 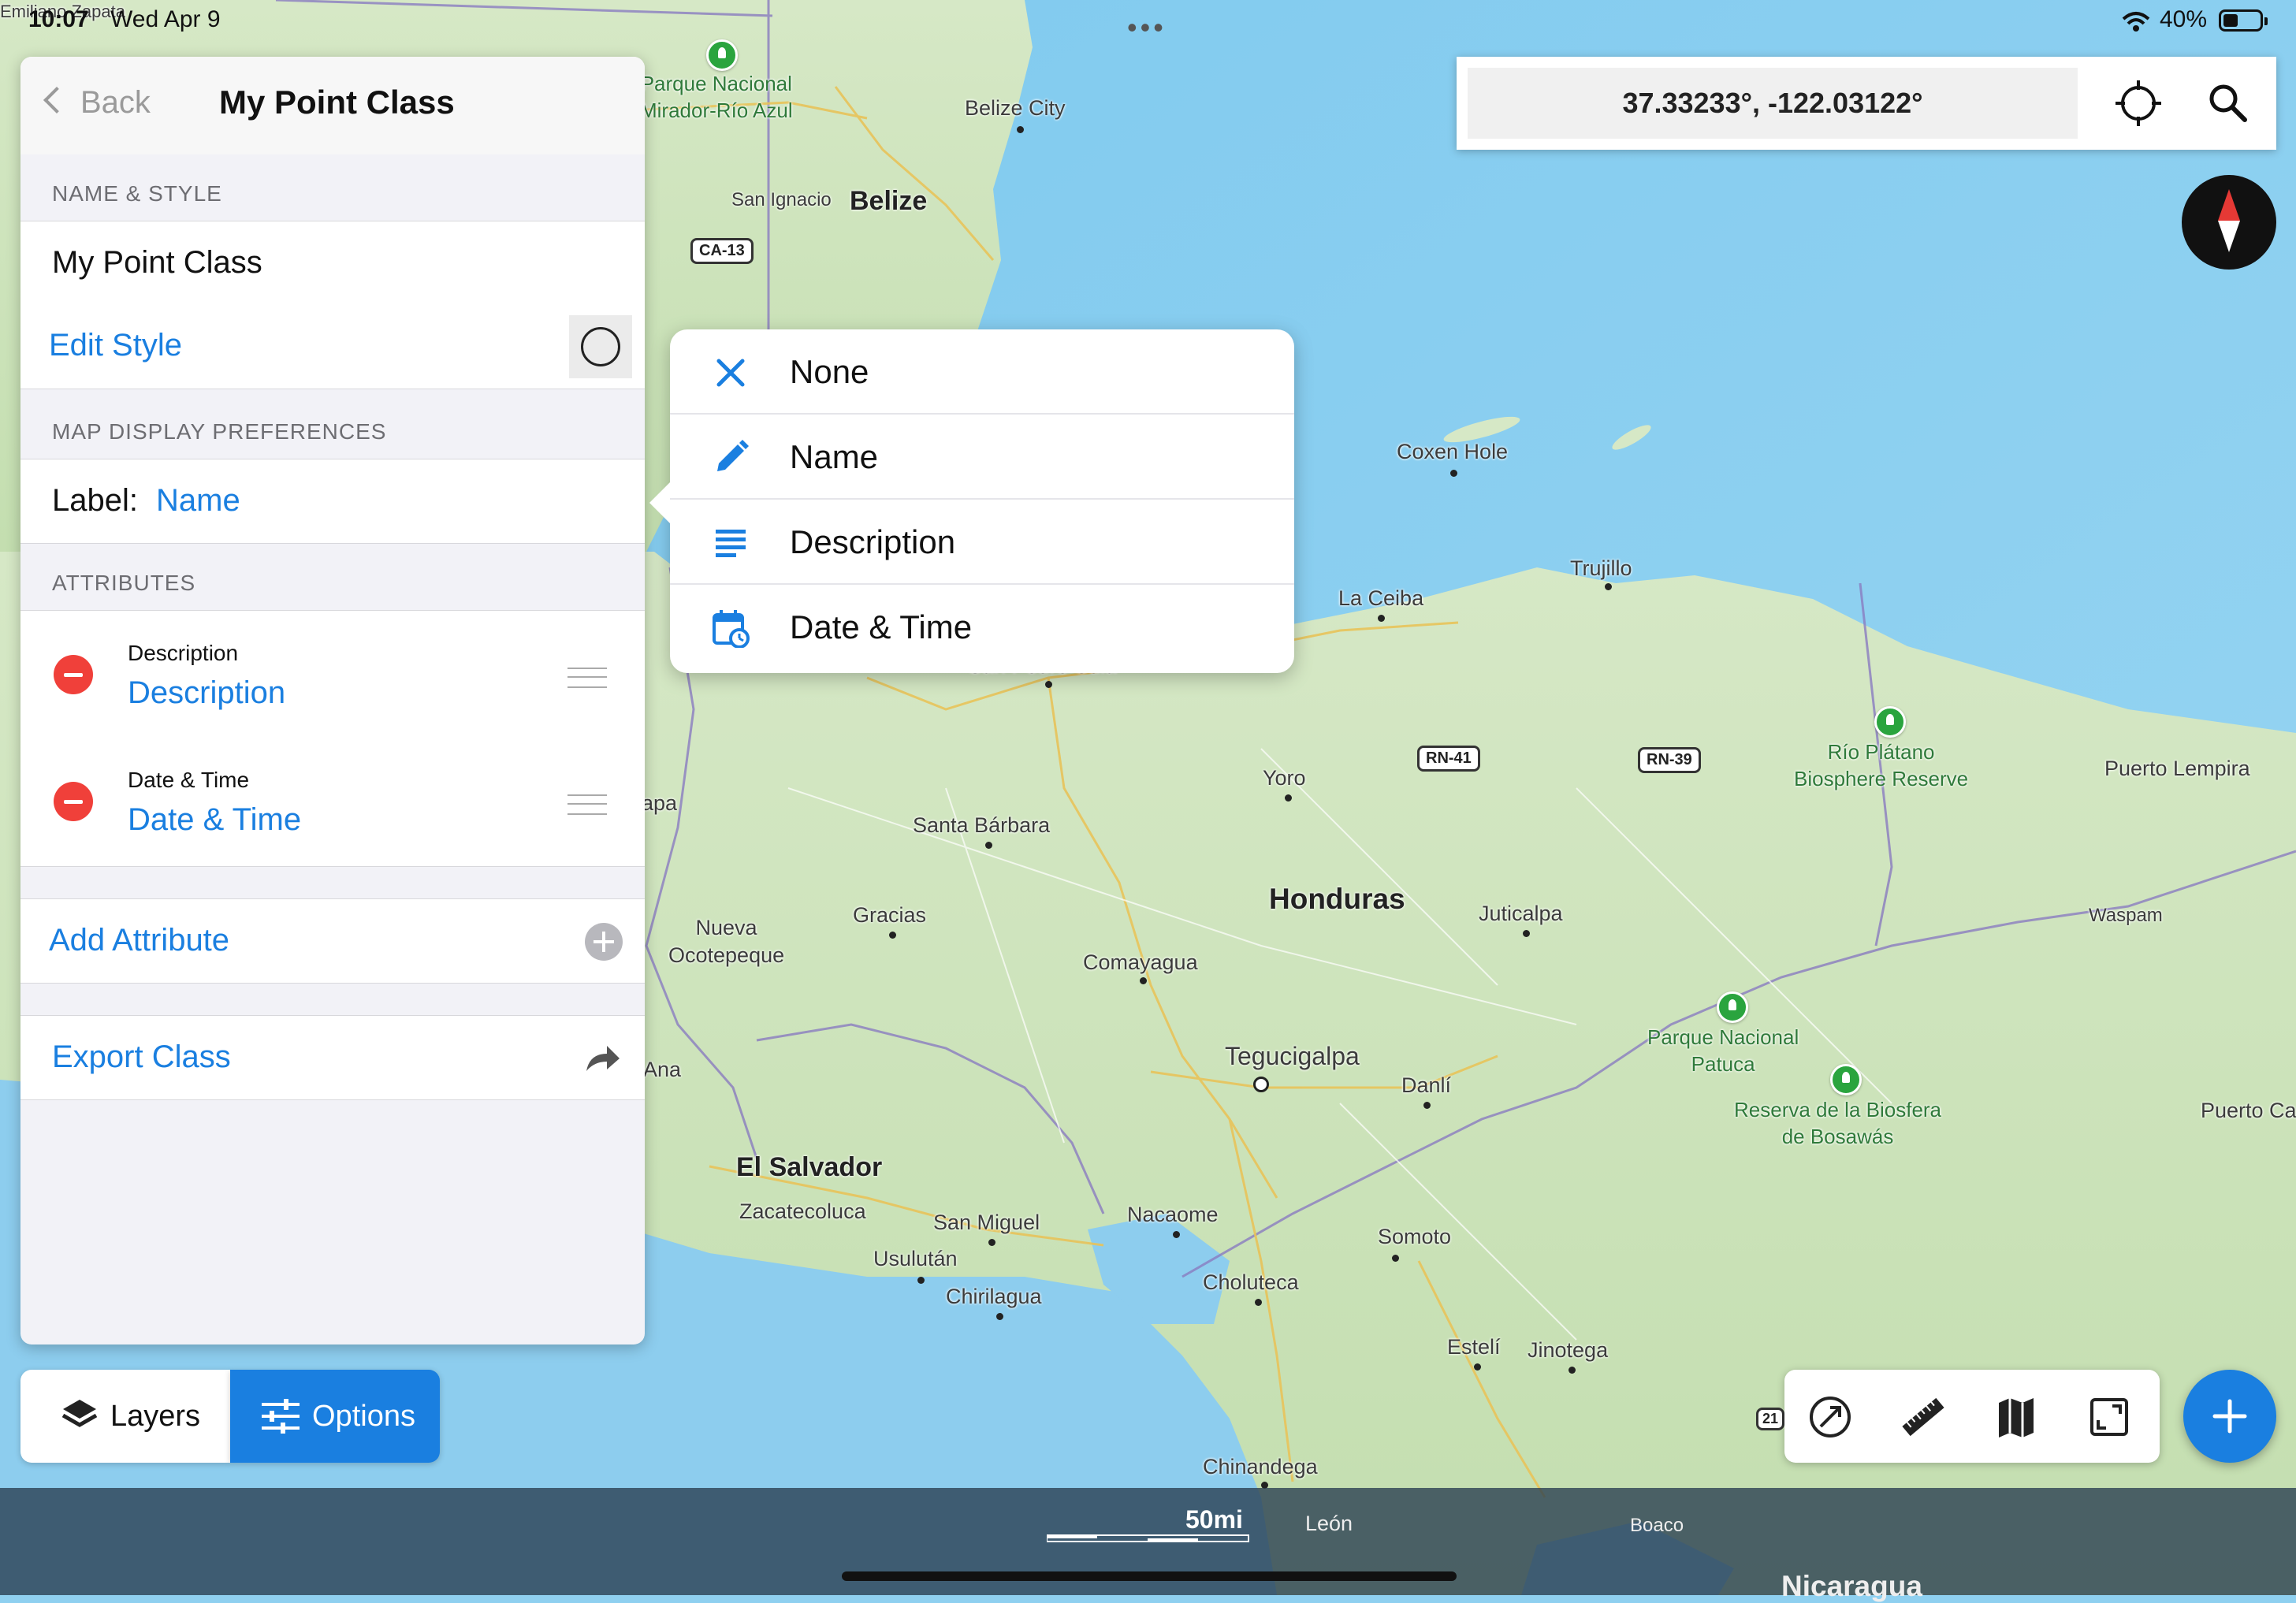 I want to click on section-header-attributes: ATTRIBUTES, so click(x=124, y=583).